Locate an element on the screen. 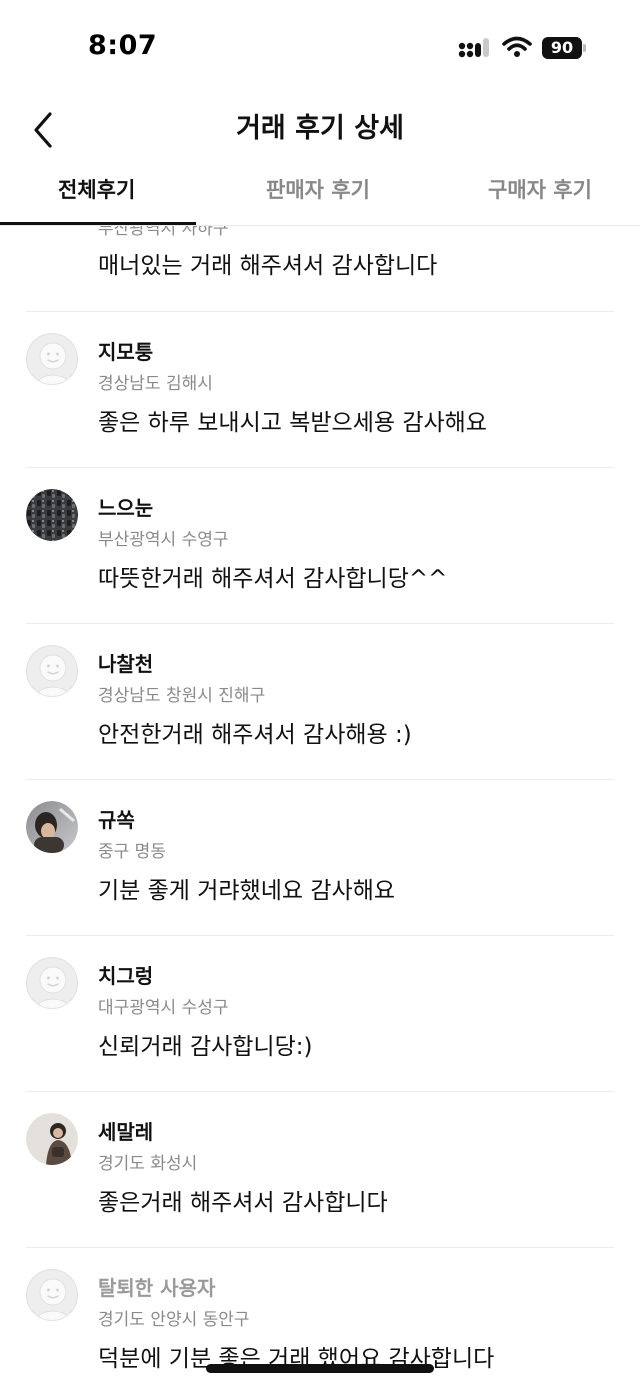  page-title: 거래 후기 상세 is located at coordinates (320, 128).